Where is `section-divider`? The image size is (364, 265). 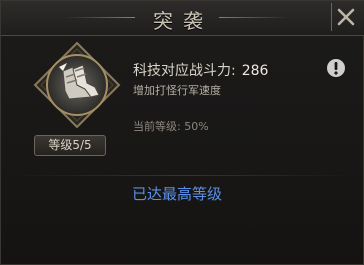
section-divider is located at coordinates (183, 175).